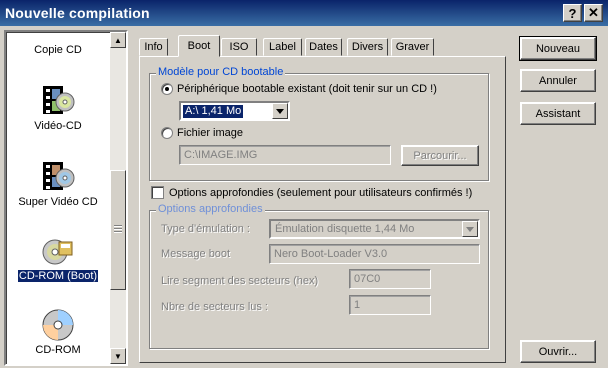 This screenshot has height=368, width=608. Describe the element at coordinates (239, 47) in the screenshot. I see `tab-iso: ISO` at that location.